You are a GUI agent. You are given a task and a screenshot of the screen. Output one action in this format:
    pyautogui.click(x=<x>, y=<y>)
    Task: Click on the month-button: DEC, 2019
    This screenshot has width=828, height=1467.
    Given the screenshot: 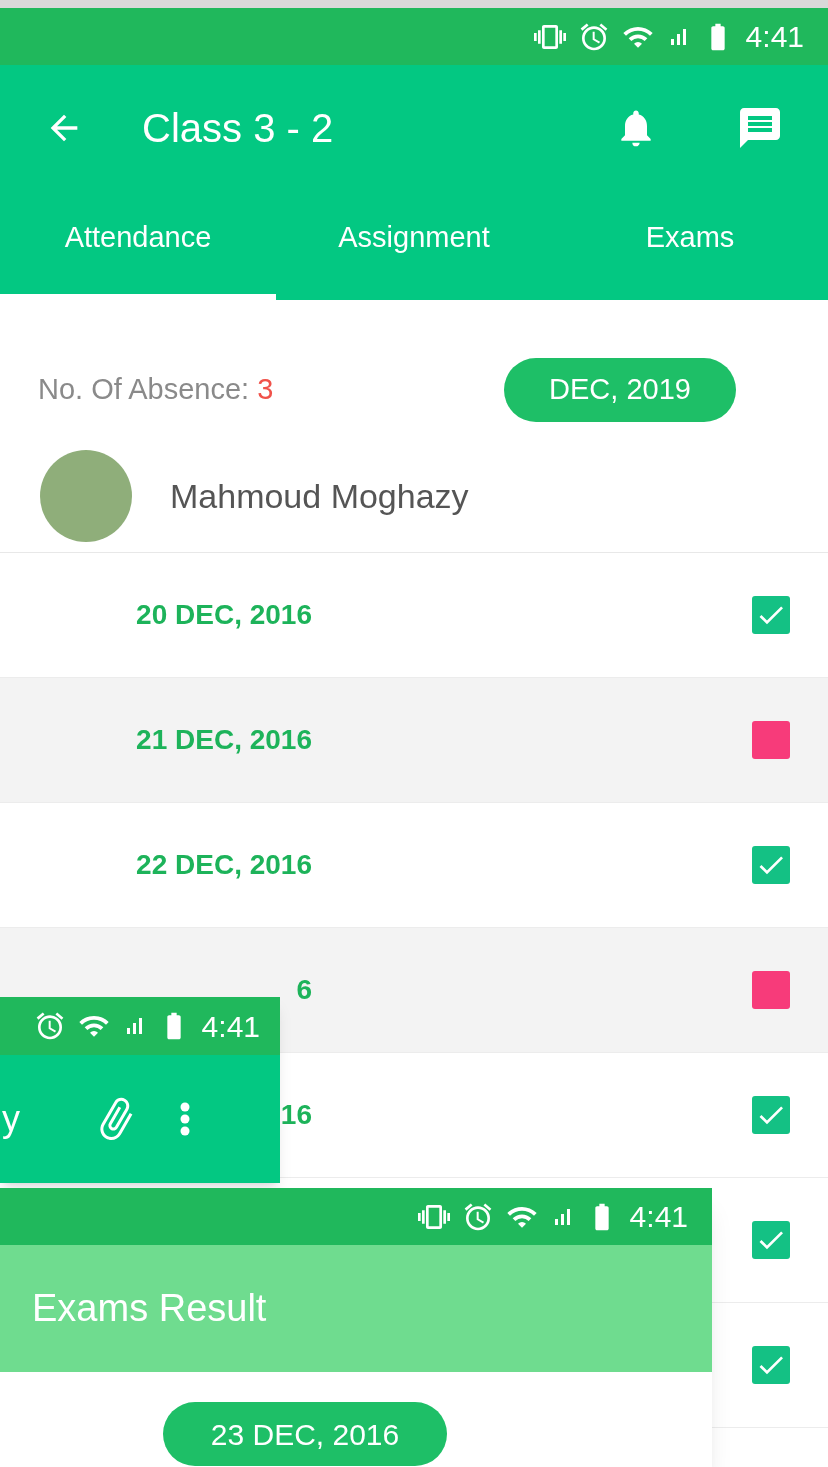 What is the action you would take?
    pyautogui.click(x=620, y=390)
    